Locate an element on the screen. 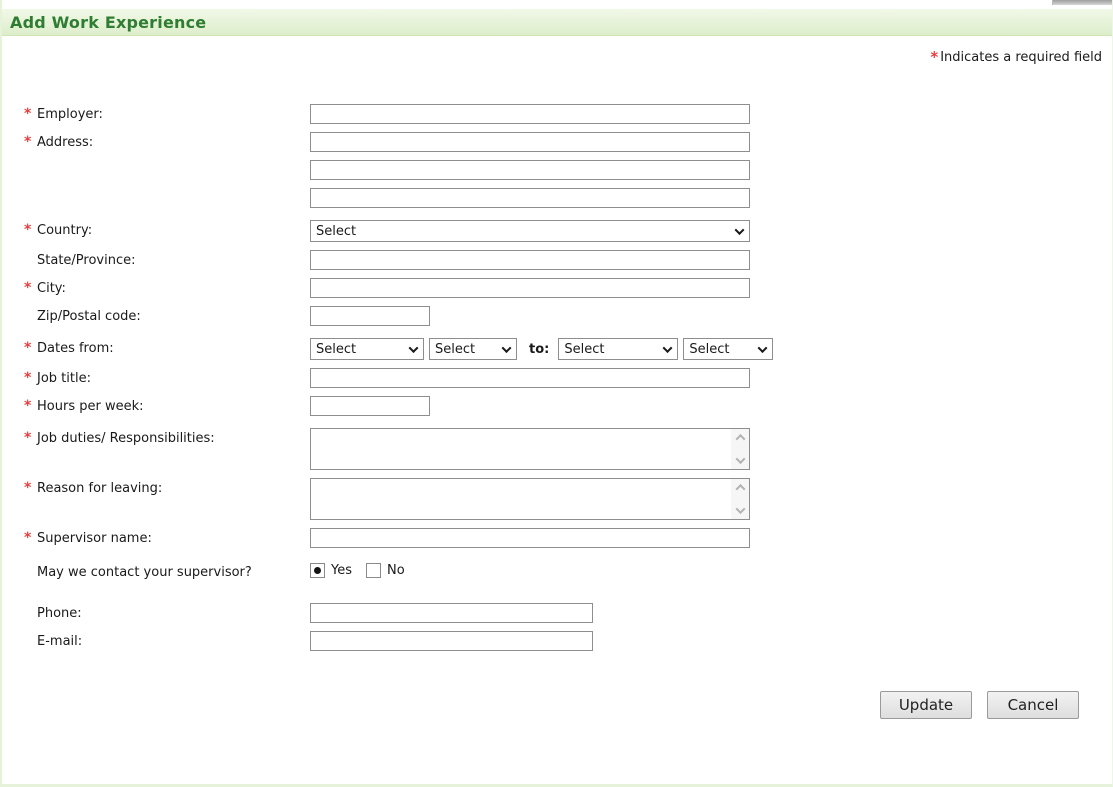  dates-from-year-value: Select is located at coordinates (455, 349).